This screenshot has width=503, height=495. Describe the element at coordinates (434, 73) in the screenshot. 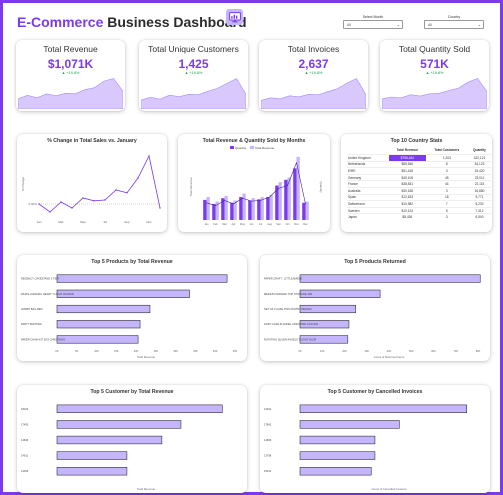

I see `kpi-change: ▲ +19.8%` at that location.